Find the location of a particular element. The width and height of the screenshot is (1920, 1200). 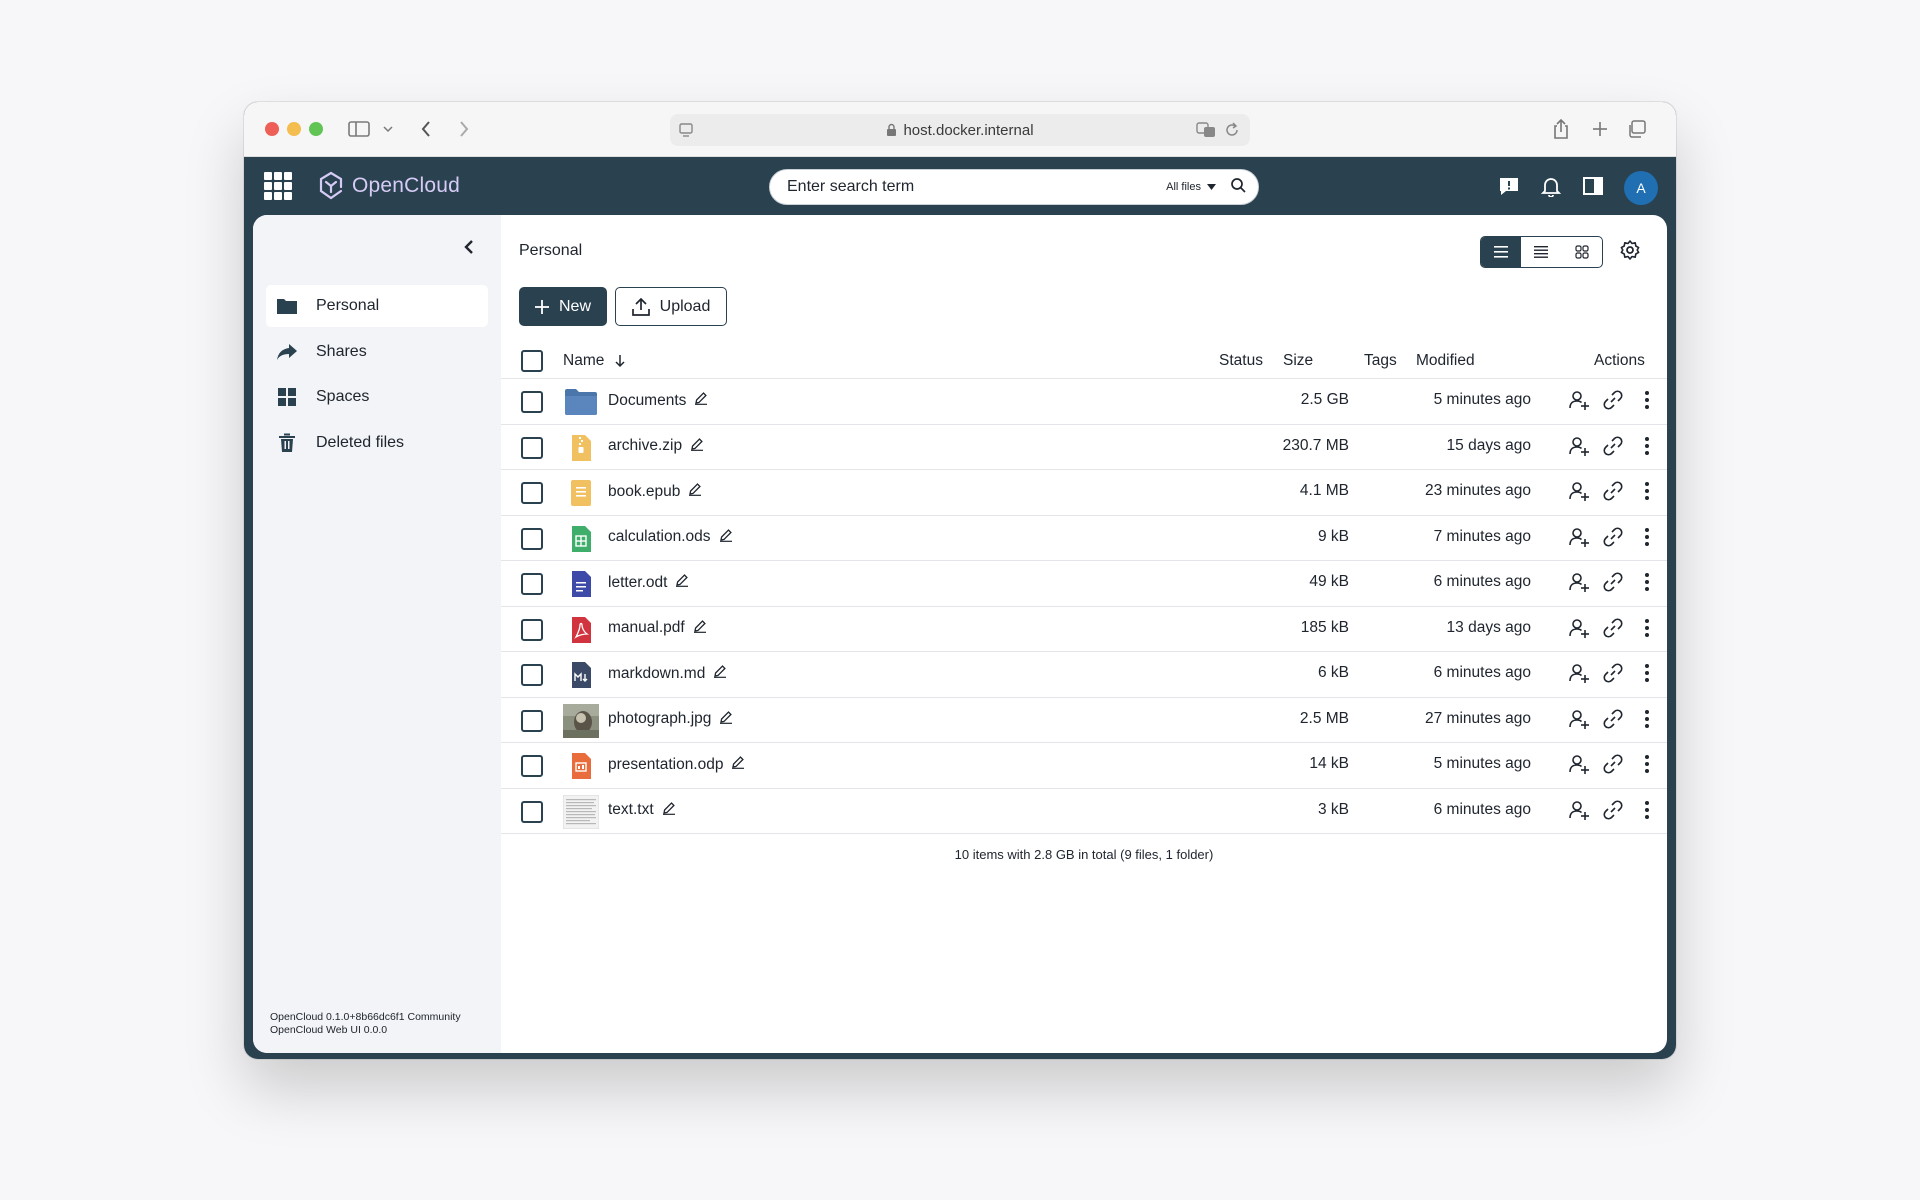

search-icon is located at coordinates (1238, 187).